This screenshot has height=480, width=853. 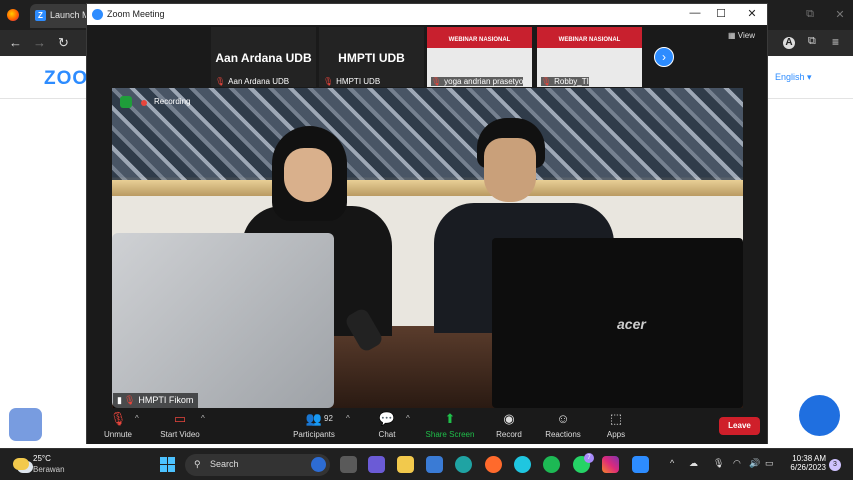 I want to click on background-wall, so click(x=427, y=136).